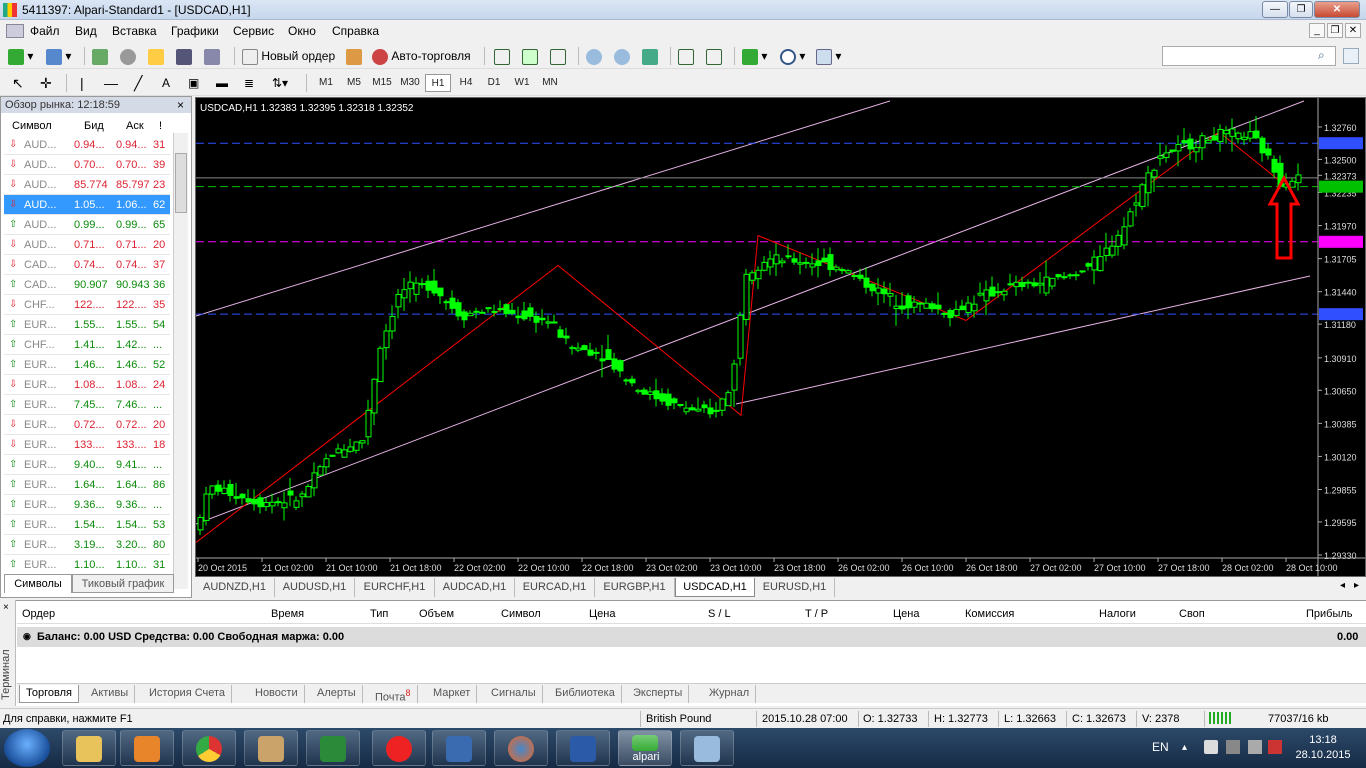  What do you see at coordinates (193, 83) in the screenshot?
I see `text-label-icon: ▣` at bounding box center [193, 83].